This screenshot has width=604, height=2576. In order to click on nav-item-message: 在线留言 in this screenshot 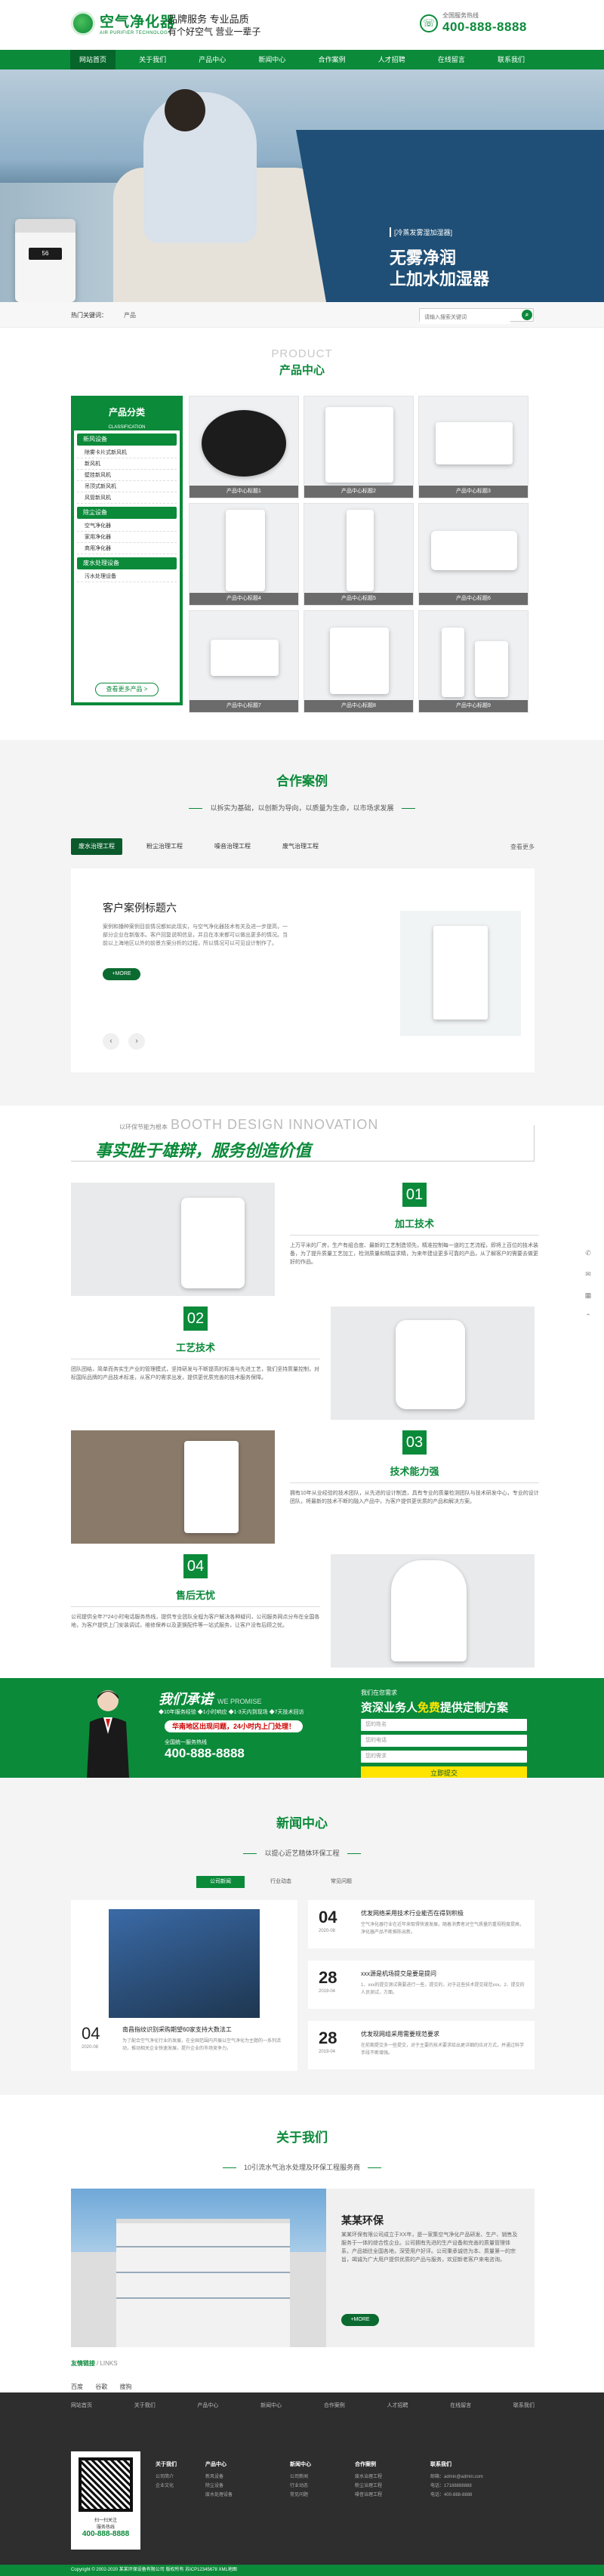, I will do `click(452, 59)`.